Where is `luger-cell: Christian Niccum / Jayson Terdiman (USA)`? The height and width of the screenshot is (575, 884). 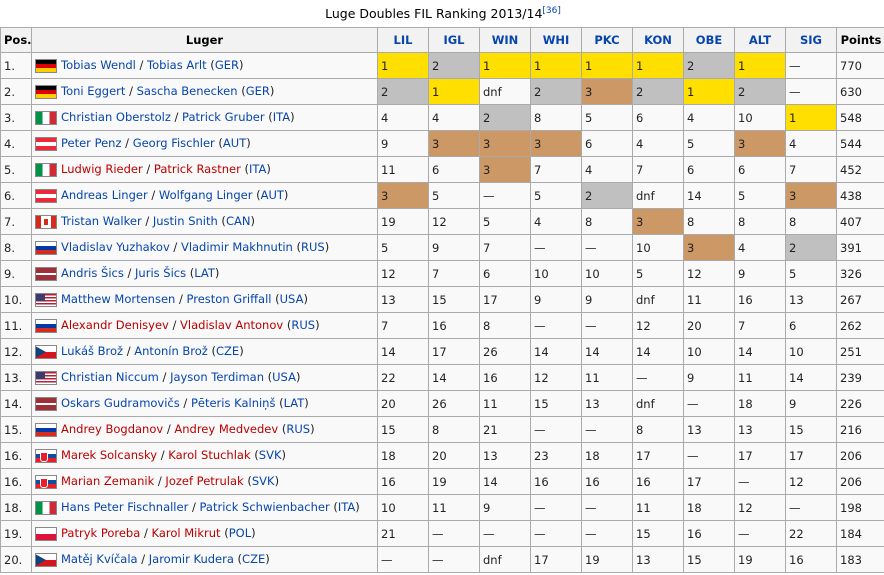 luger-cell: Christian Niccum / Jayson Terdiman (USA) is located at coordinates (204, 377).